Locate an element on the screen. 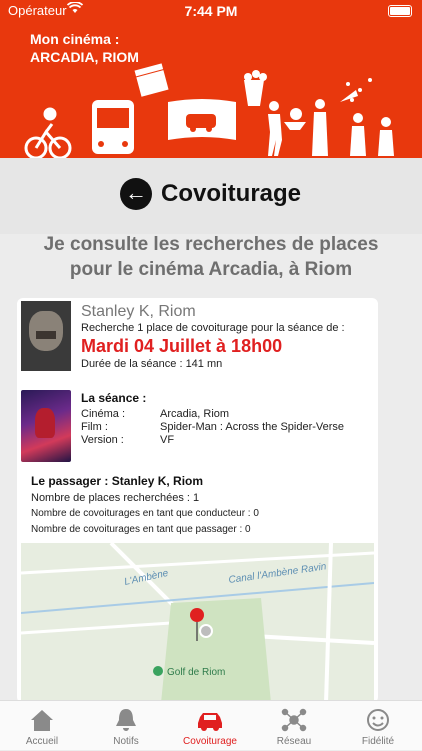 This screenshot has height=751, width=422. bell-icon is located at coordinates (126, 720).